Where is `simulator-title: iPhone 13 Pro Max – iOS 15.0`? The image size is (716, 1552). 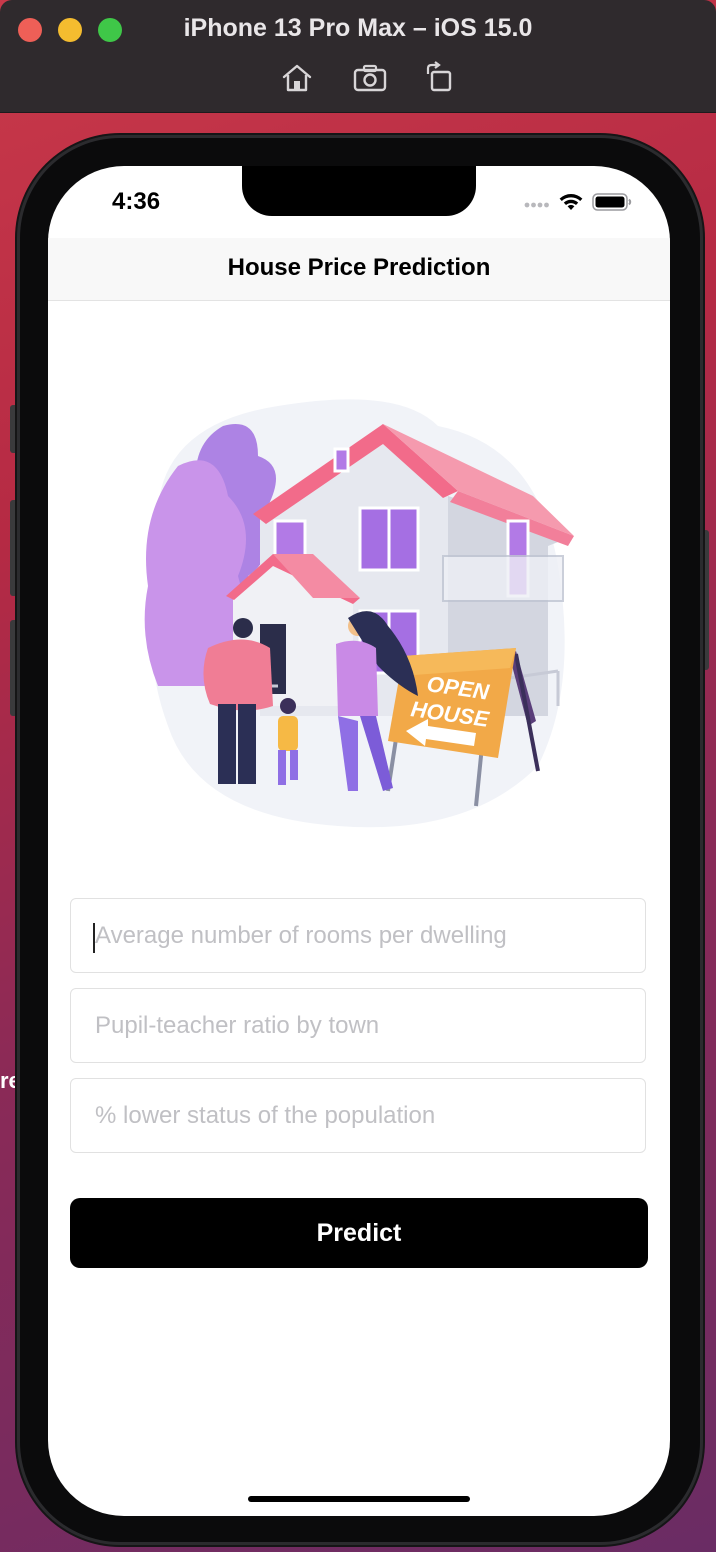
simulator-title: iPhone 13 Pro Max – iOS 15.0 is located at coordinates (358, 28).